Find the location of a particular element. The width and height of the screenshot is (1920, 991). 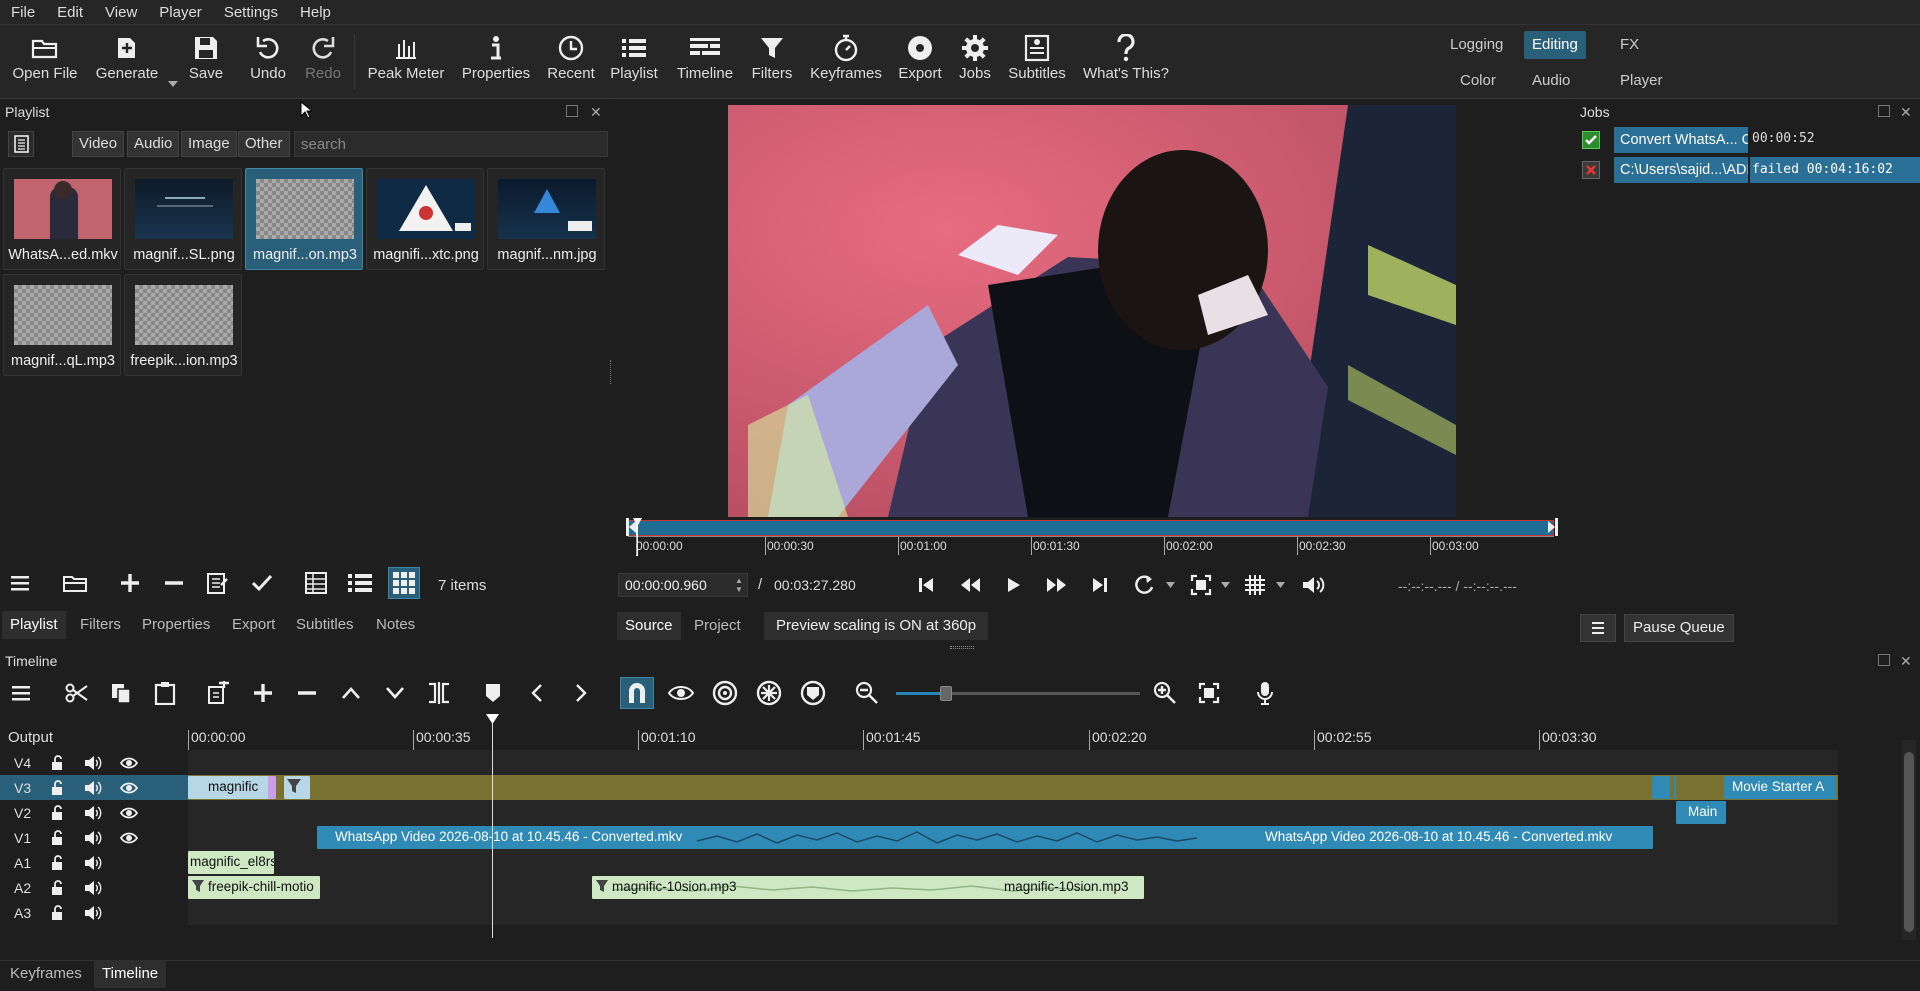

job-row: C:\Users\sajid...\ADM failed 00:04:16:02 is located at coordinates (1749, 170).